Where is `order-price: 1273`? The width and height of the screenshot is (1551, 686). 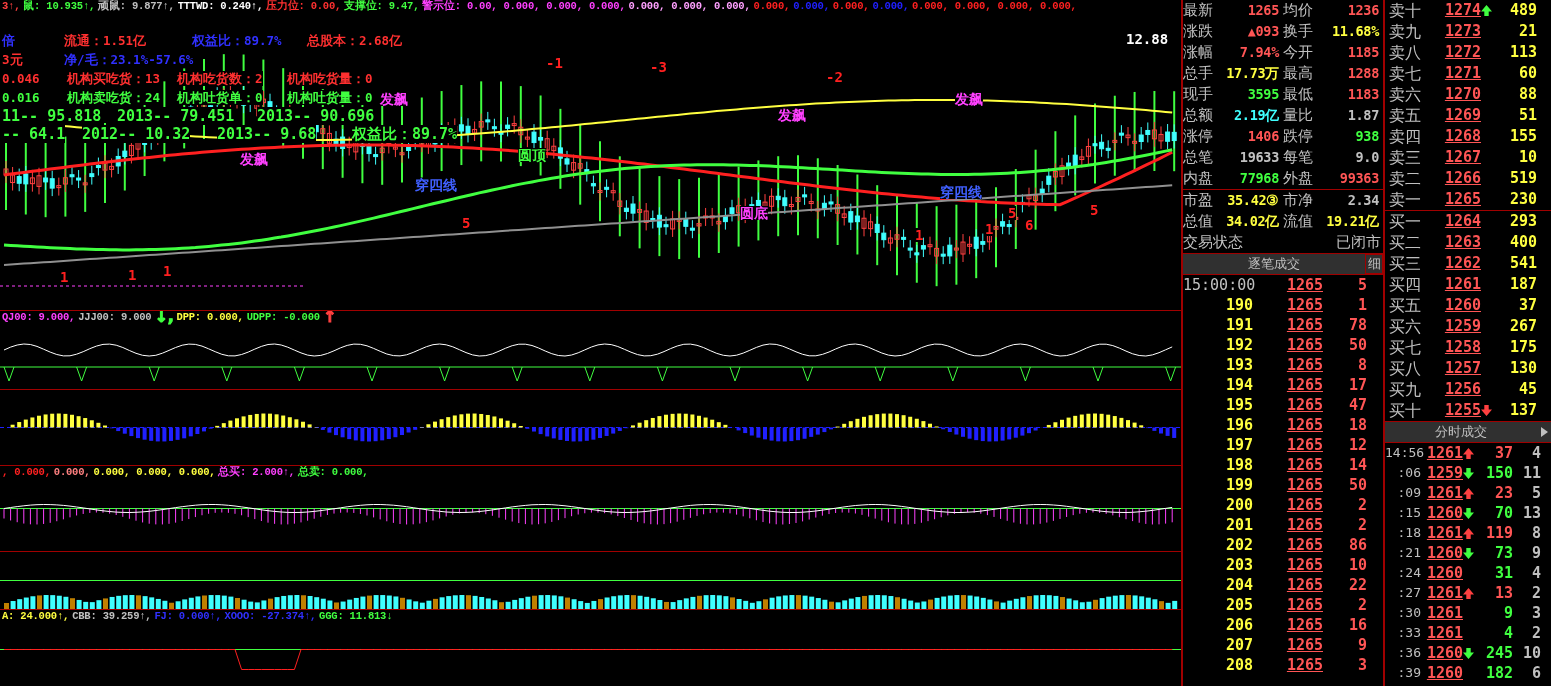 order-price: 1273 is located at coordinates (1462, 31).